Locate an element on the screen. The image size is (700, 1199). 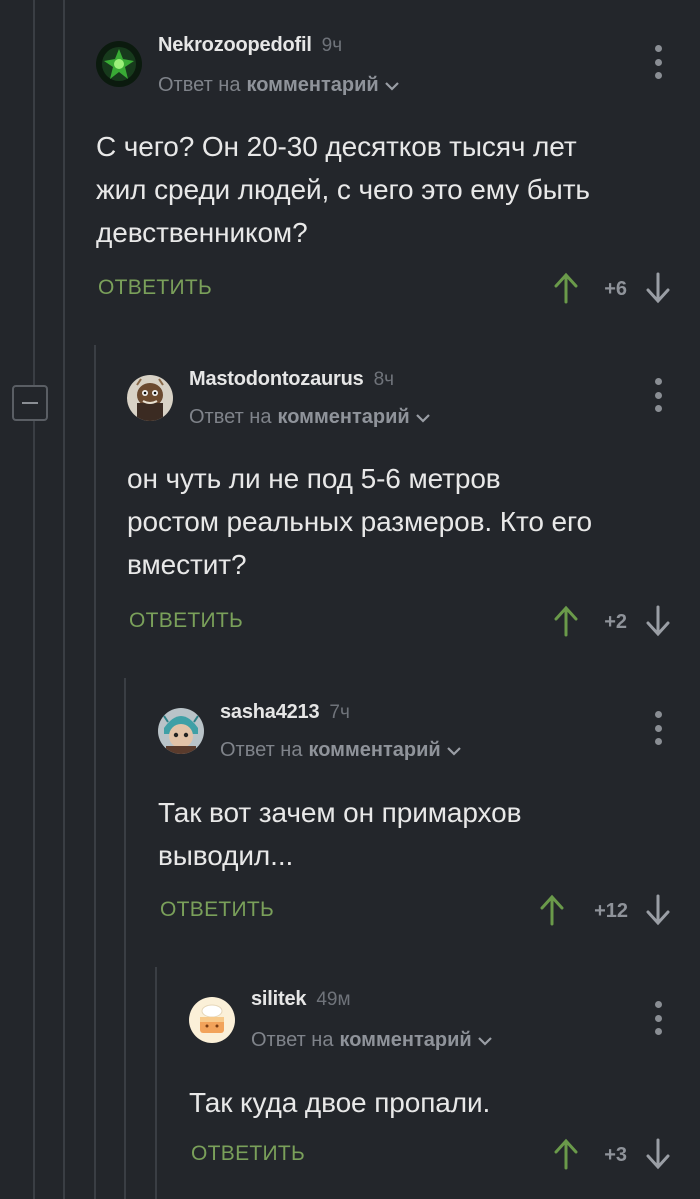
character-avatar-icon is located at coordinates (181, 731).